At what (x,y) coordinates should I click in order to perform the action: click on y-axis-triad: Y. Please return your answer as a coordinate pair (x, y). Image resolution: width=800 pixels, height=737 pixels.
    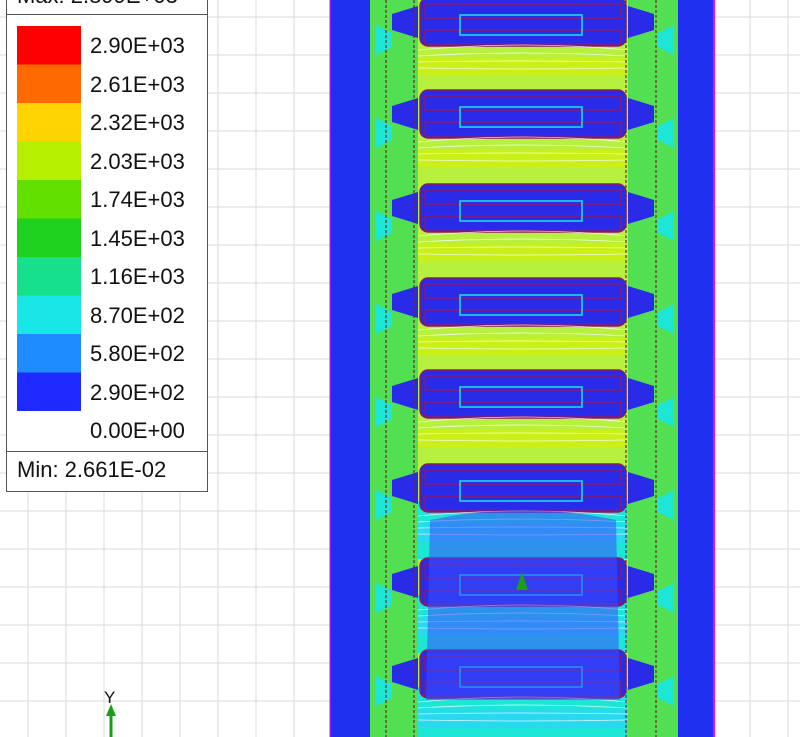
    Looking at the image, I should click on (110, 712).